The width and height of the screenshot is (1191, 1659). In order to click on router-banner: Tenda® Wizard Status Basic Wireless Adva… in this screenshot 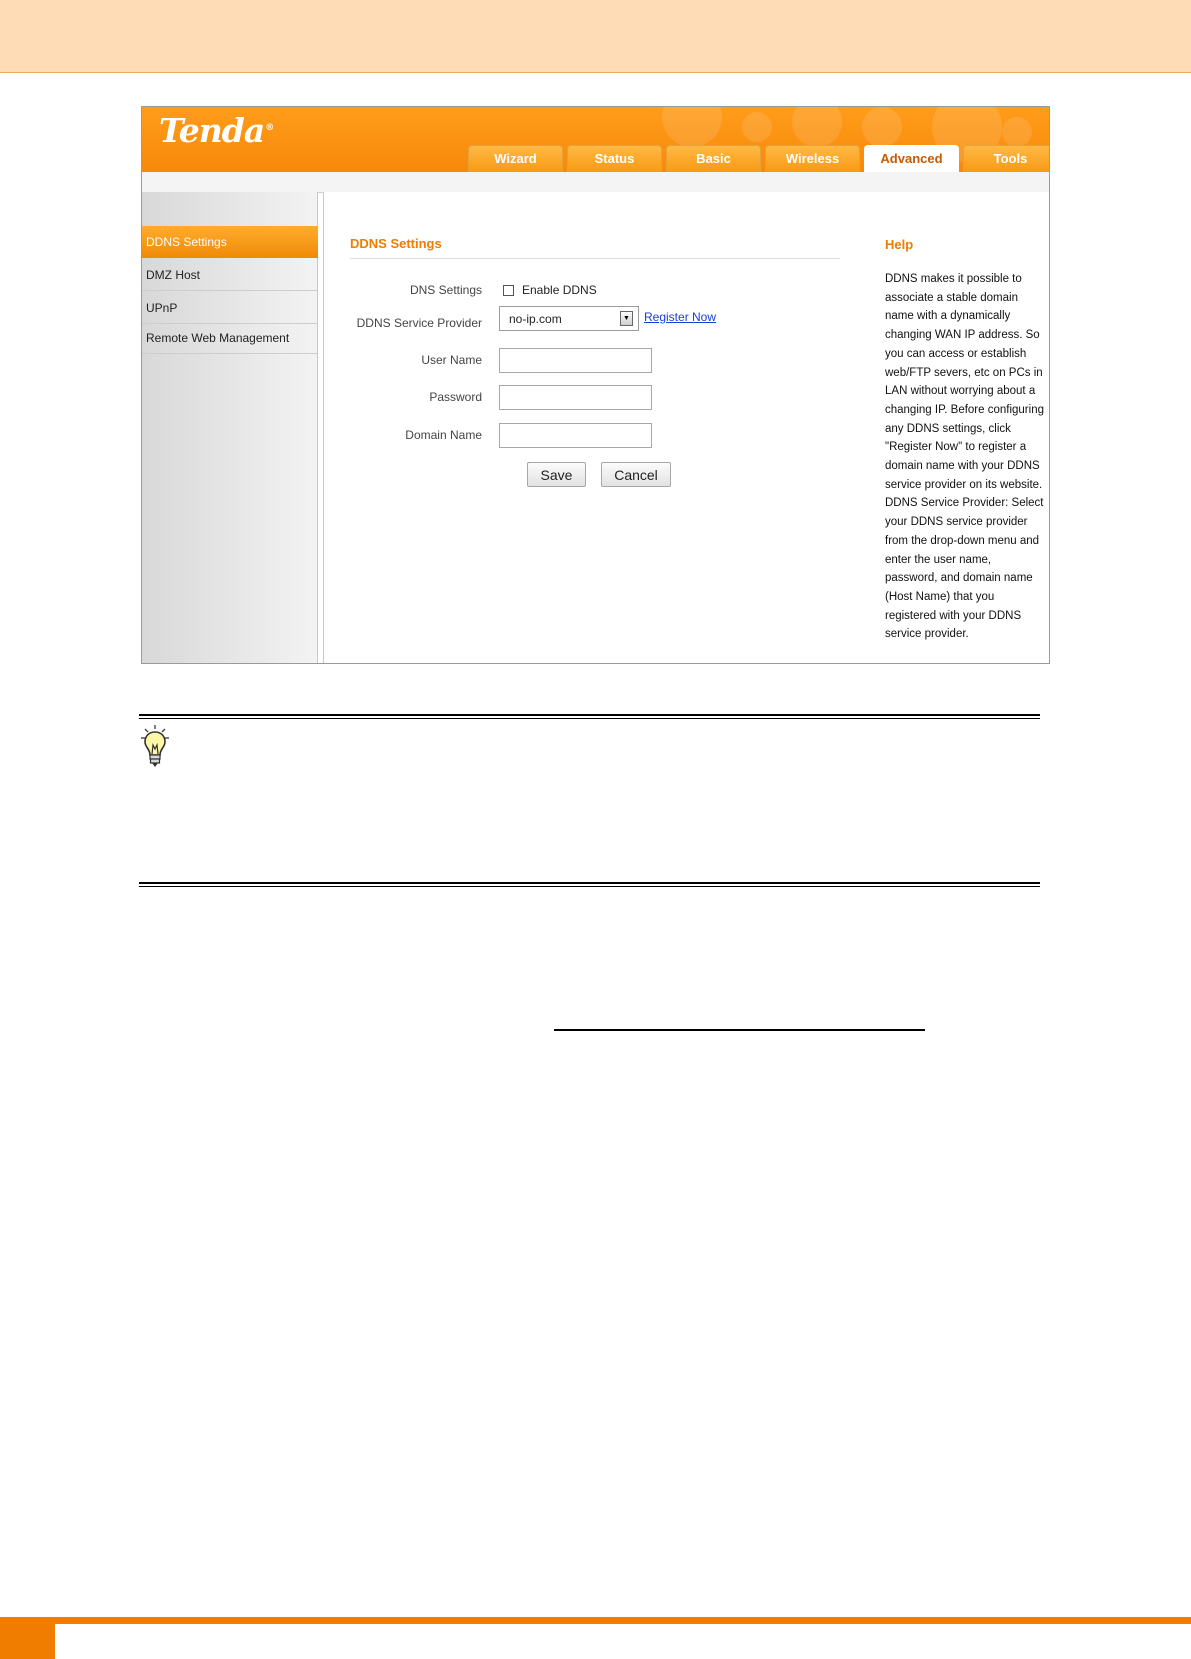, I will do `click(595, 139)`.